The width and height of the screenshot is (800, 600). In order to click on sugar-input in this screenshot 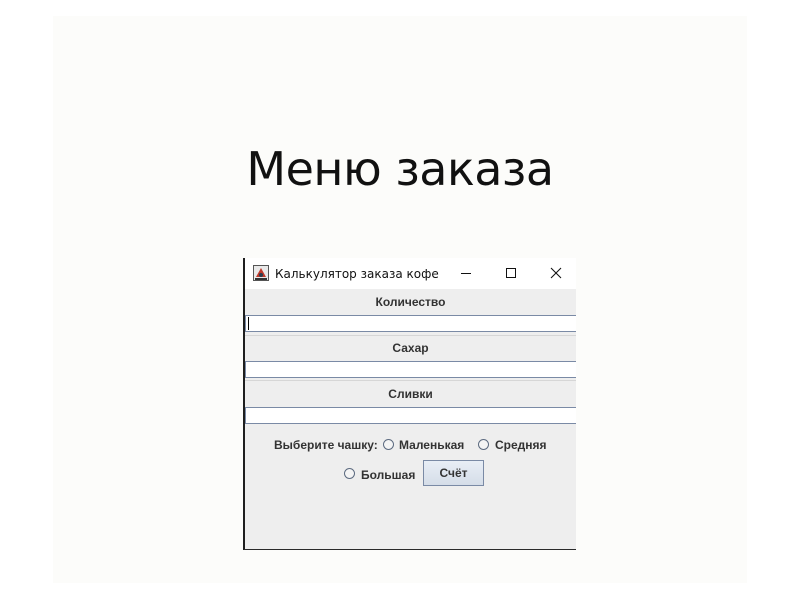, I will do `click(410, 369)`.